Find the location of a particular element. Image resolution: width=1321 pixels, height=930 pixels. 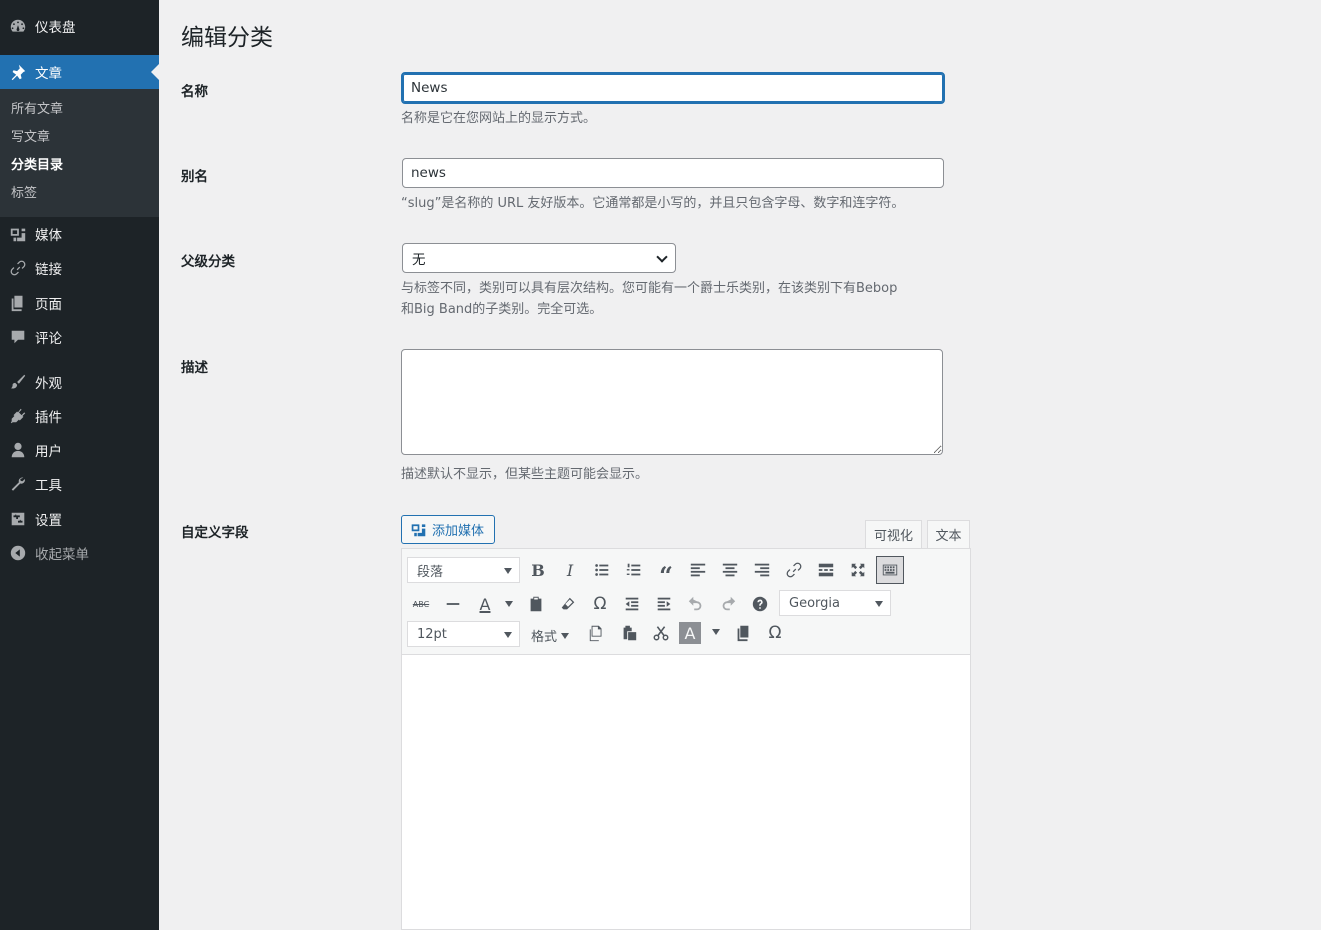

submenu-tags: 标签 is located at coordinates (79, 194).